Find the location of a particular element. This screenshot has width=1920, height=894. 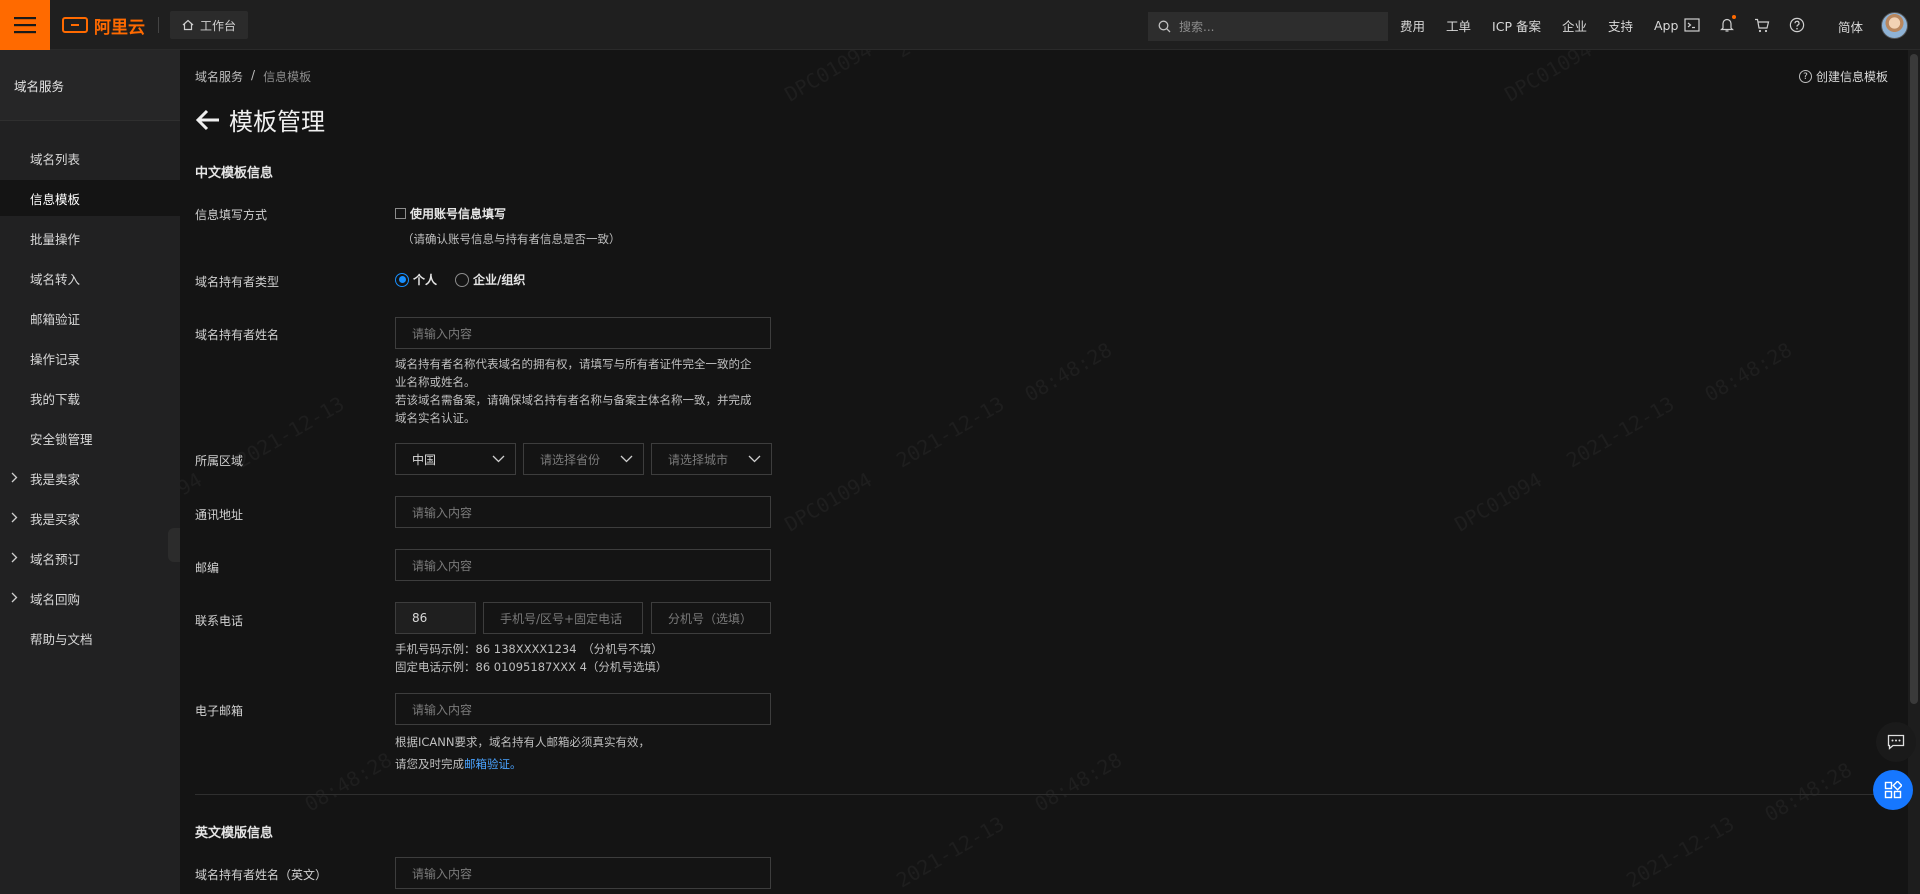

scrollbar is located at coordinates (1914, 472).